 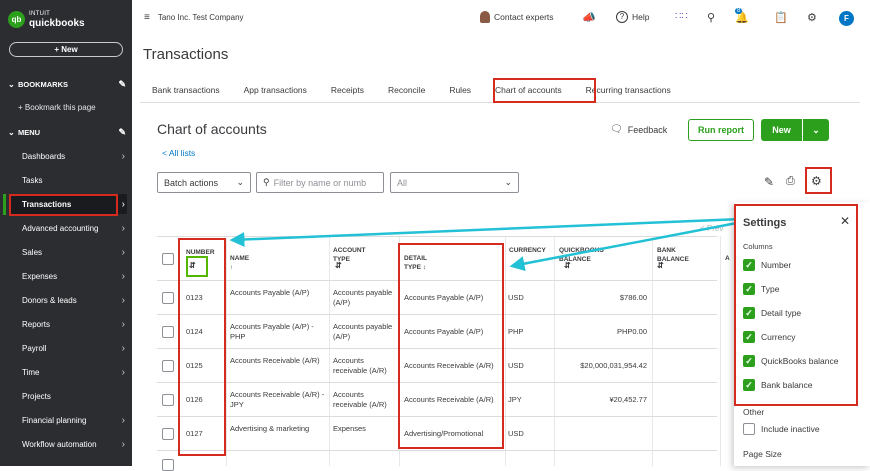 I want to click on tasks-clipboard-icon: 📋, so click(x=781, y=17).